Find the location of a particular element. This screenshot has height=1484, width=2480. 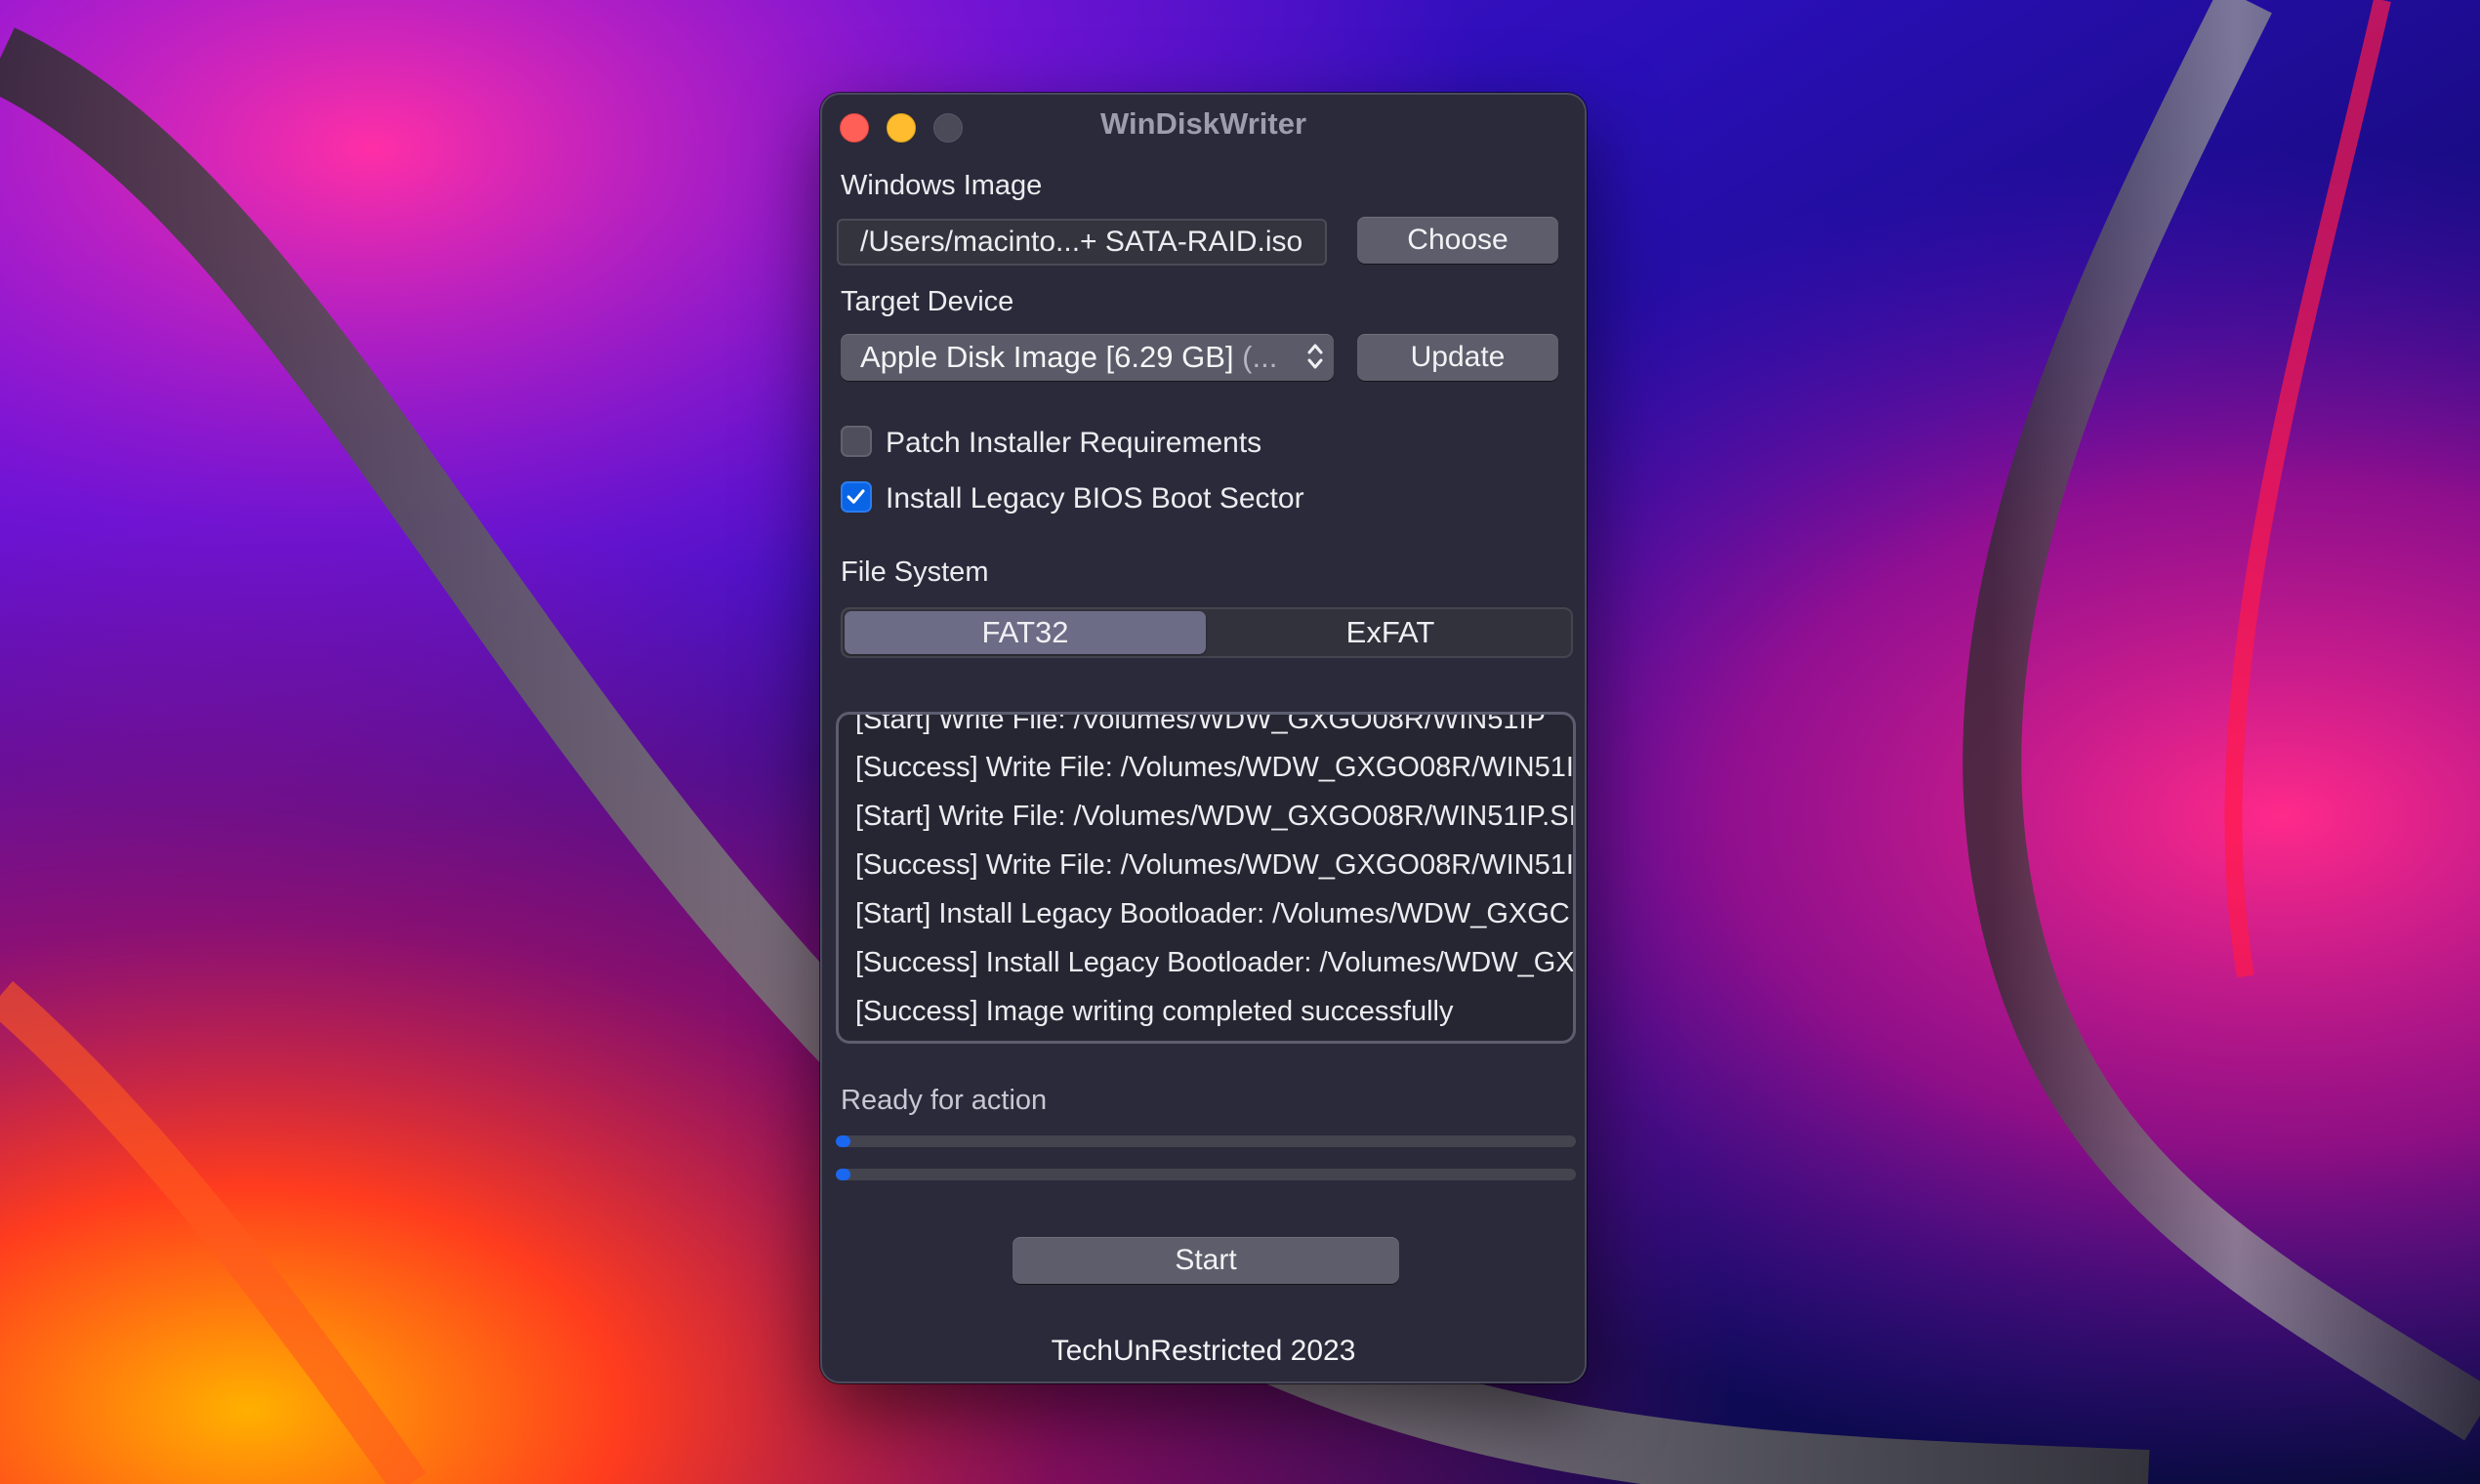

file-system-segmented-control: FAT32 ExFAT is located at coordinates (1207, 633).